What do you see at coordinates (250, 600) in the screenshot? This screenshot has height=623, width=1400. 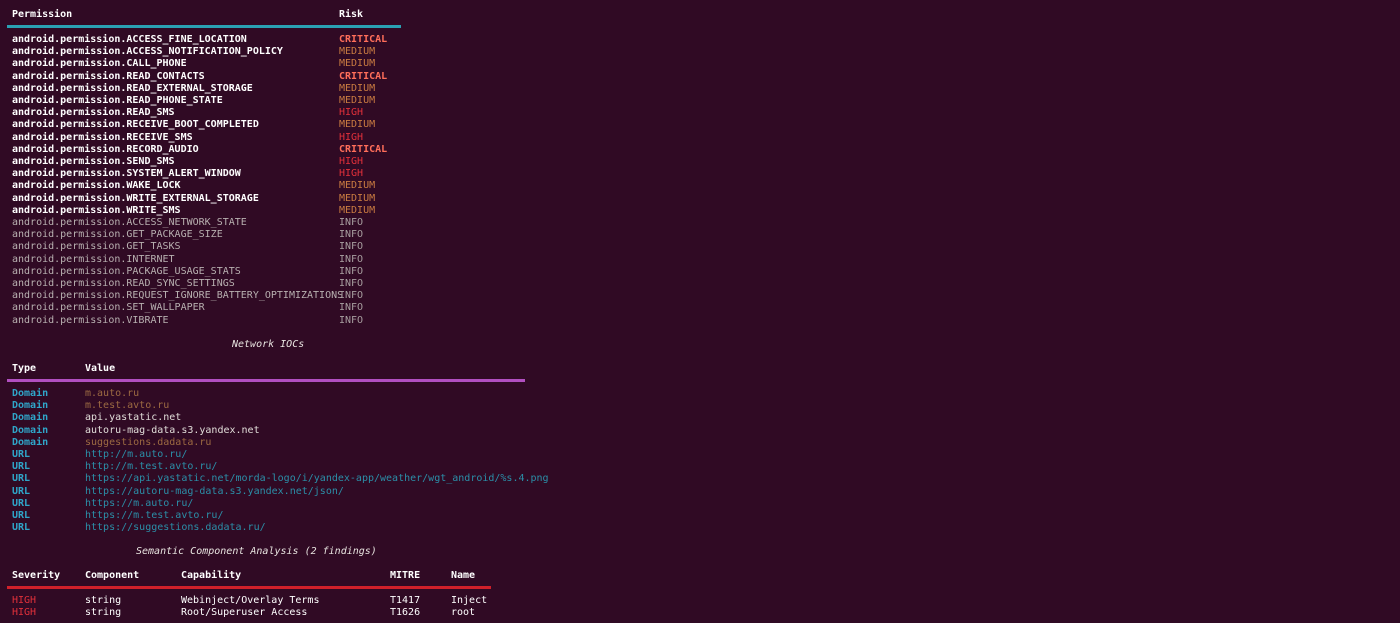 I see `finding-capability: Webinject/Overlay Terms` at bounding box center [250, 600].